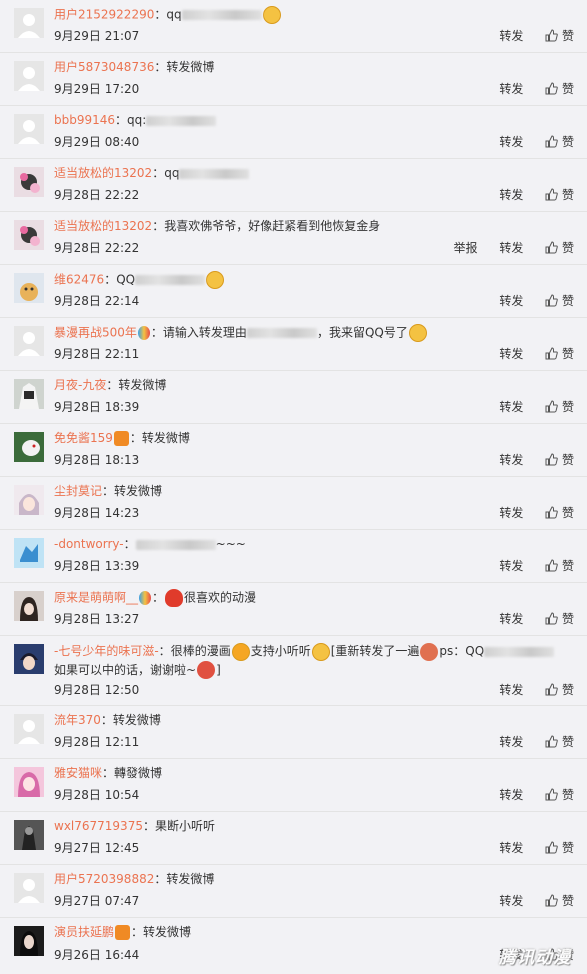 Image resolution: width=587 pixels, height=974 pixels. What do you see at coordinates (465, 248) in the screenshot?
I see `report-button: 举报` at bounding box center [465, 248].